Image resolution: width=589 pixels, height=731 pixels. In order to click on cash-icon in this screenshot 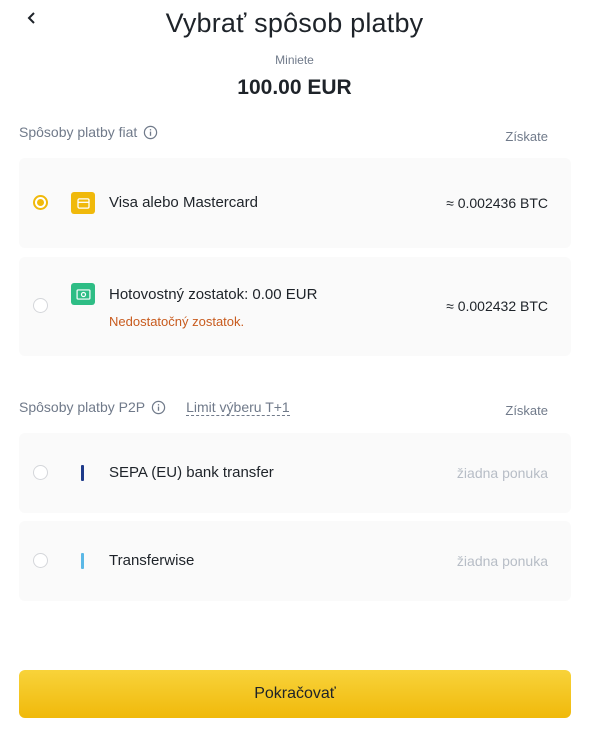, I will do `click(83, 294)`.